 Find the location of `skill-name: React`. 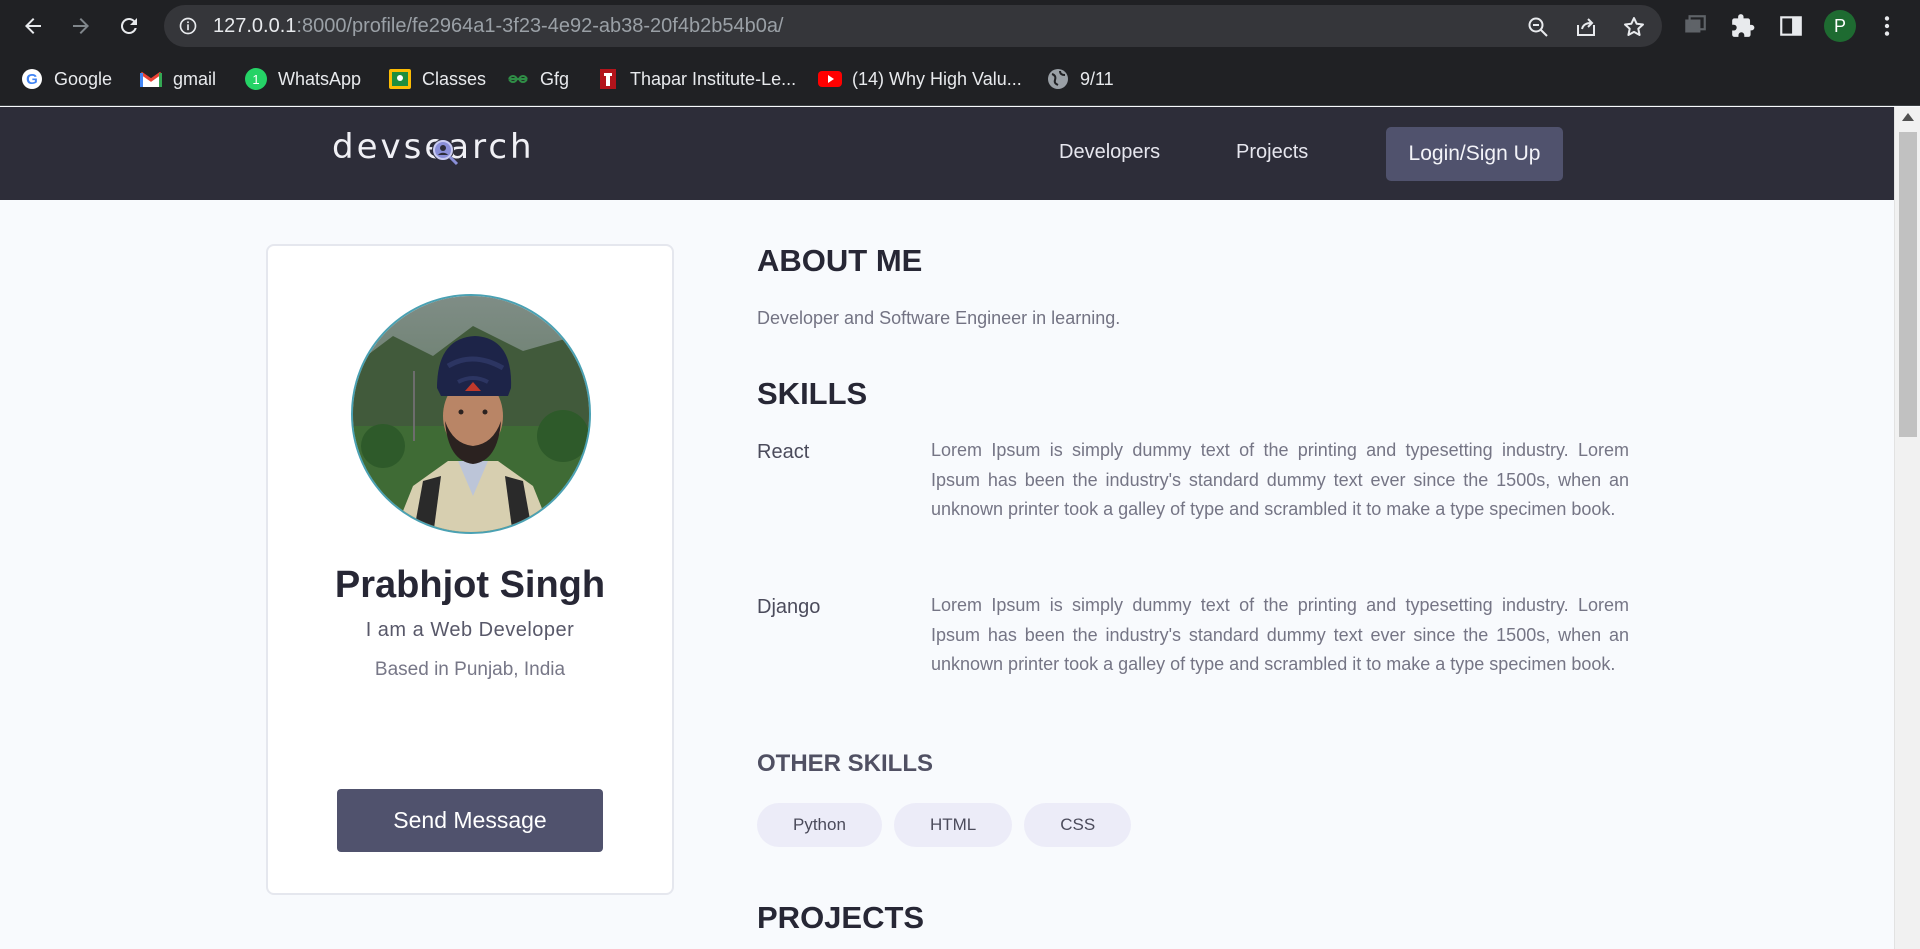

skill-name: React is located at coordinates (783, 452).